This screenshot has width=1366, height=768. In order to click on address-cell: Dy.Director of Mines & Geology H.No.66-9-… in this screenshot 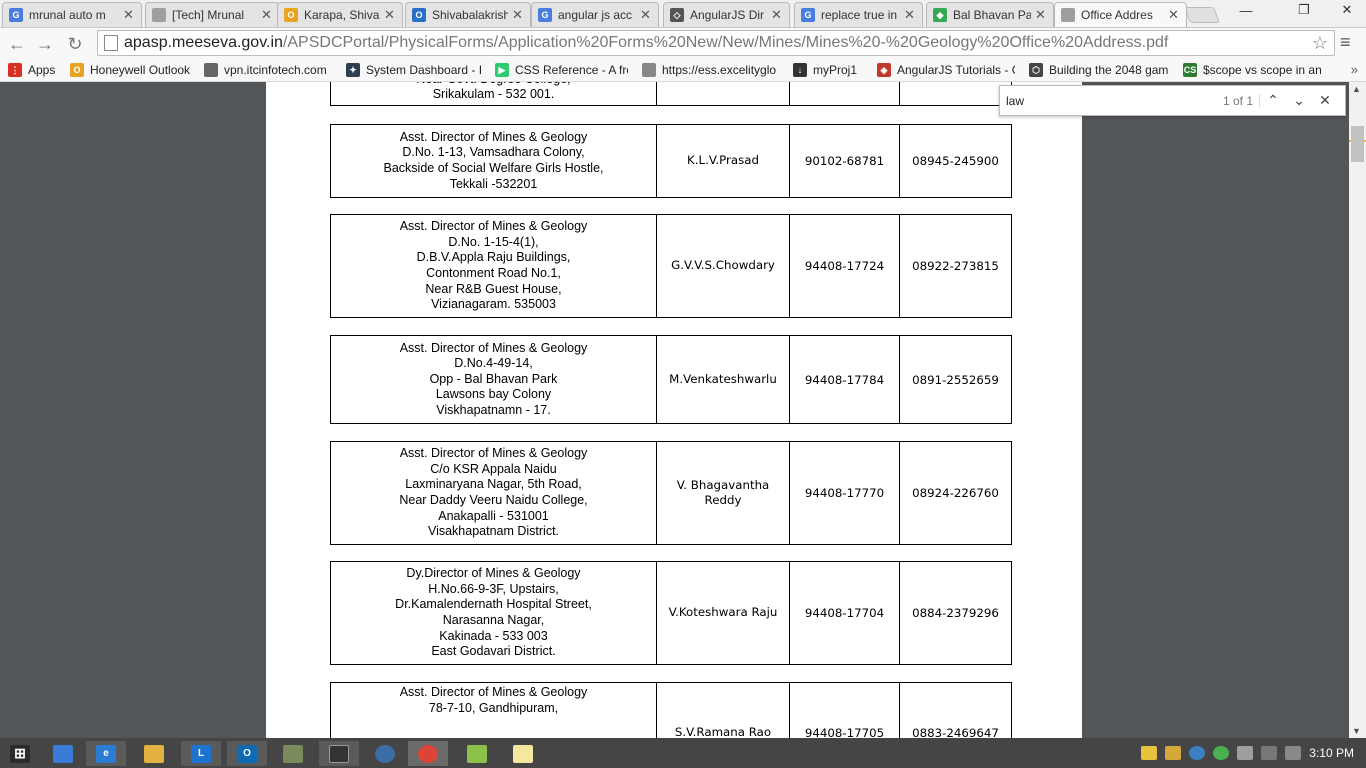, I will do `click(494, 613)`.